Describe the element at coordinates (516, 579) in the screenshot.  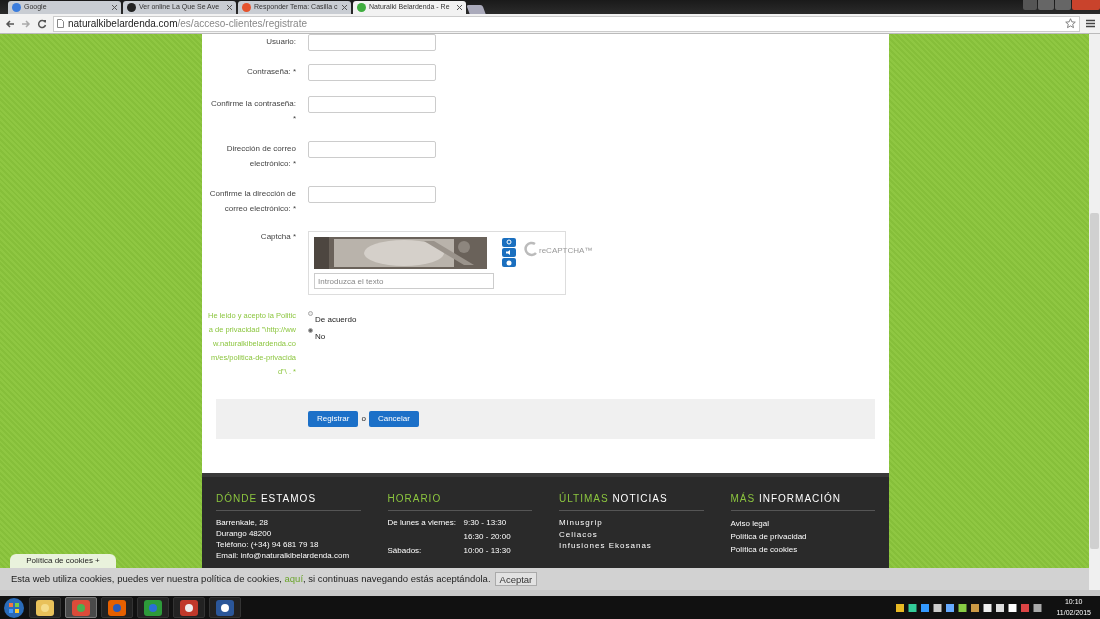
I see `accept-button: Aceptar` at that location.